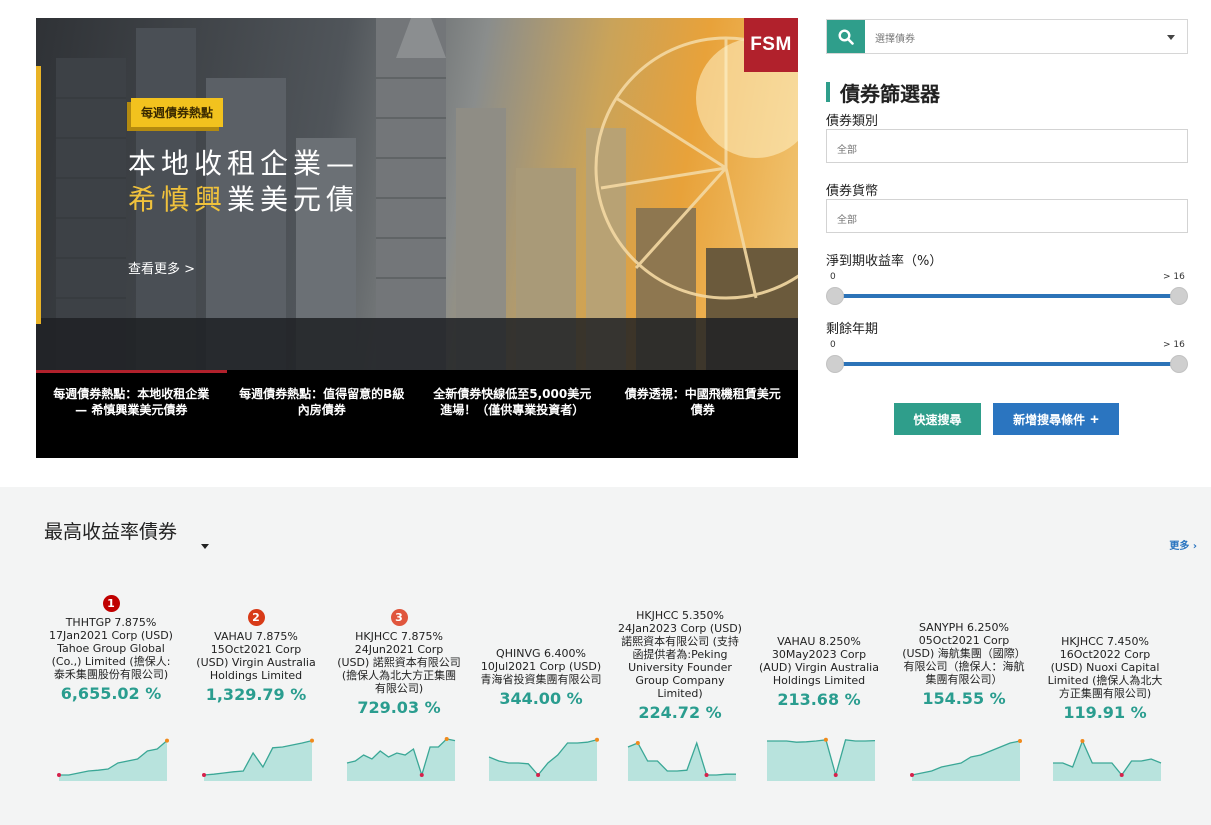  Describe the element at coordinates (111, 693) in the screenshot. I see `bond-yield: 6,655.02 %` at that location.